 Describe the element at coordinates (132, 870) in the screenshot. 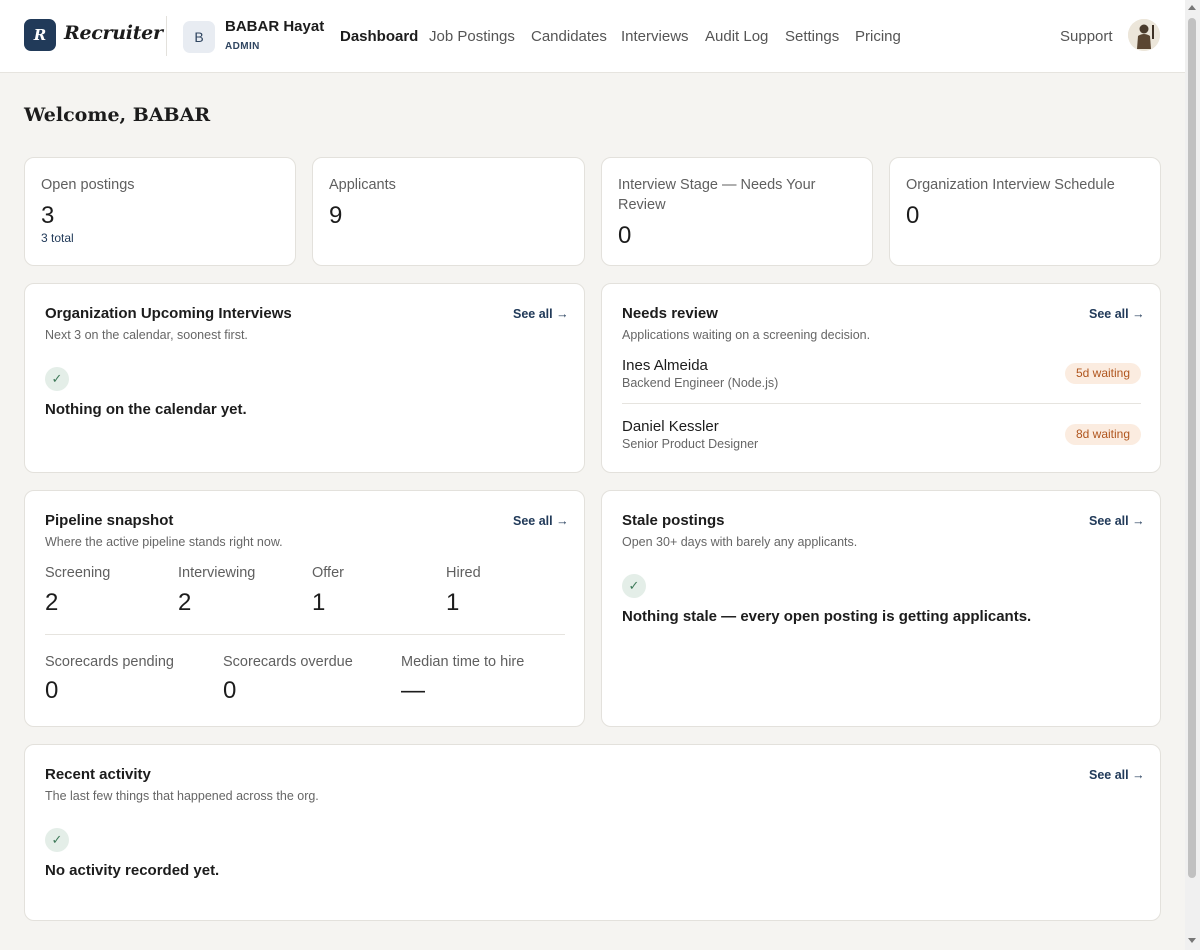

I see `empty-state-text: No activity recorded yet.` at that location.